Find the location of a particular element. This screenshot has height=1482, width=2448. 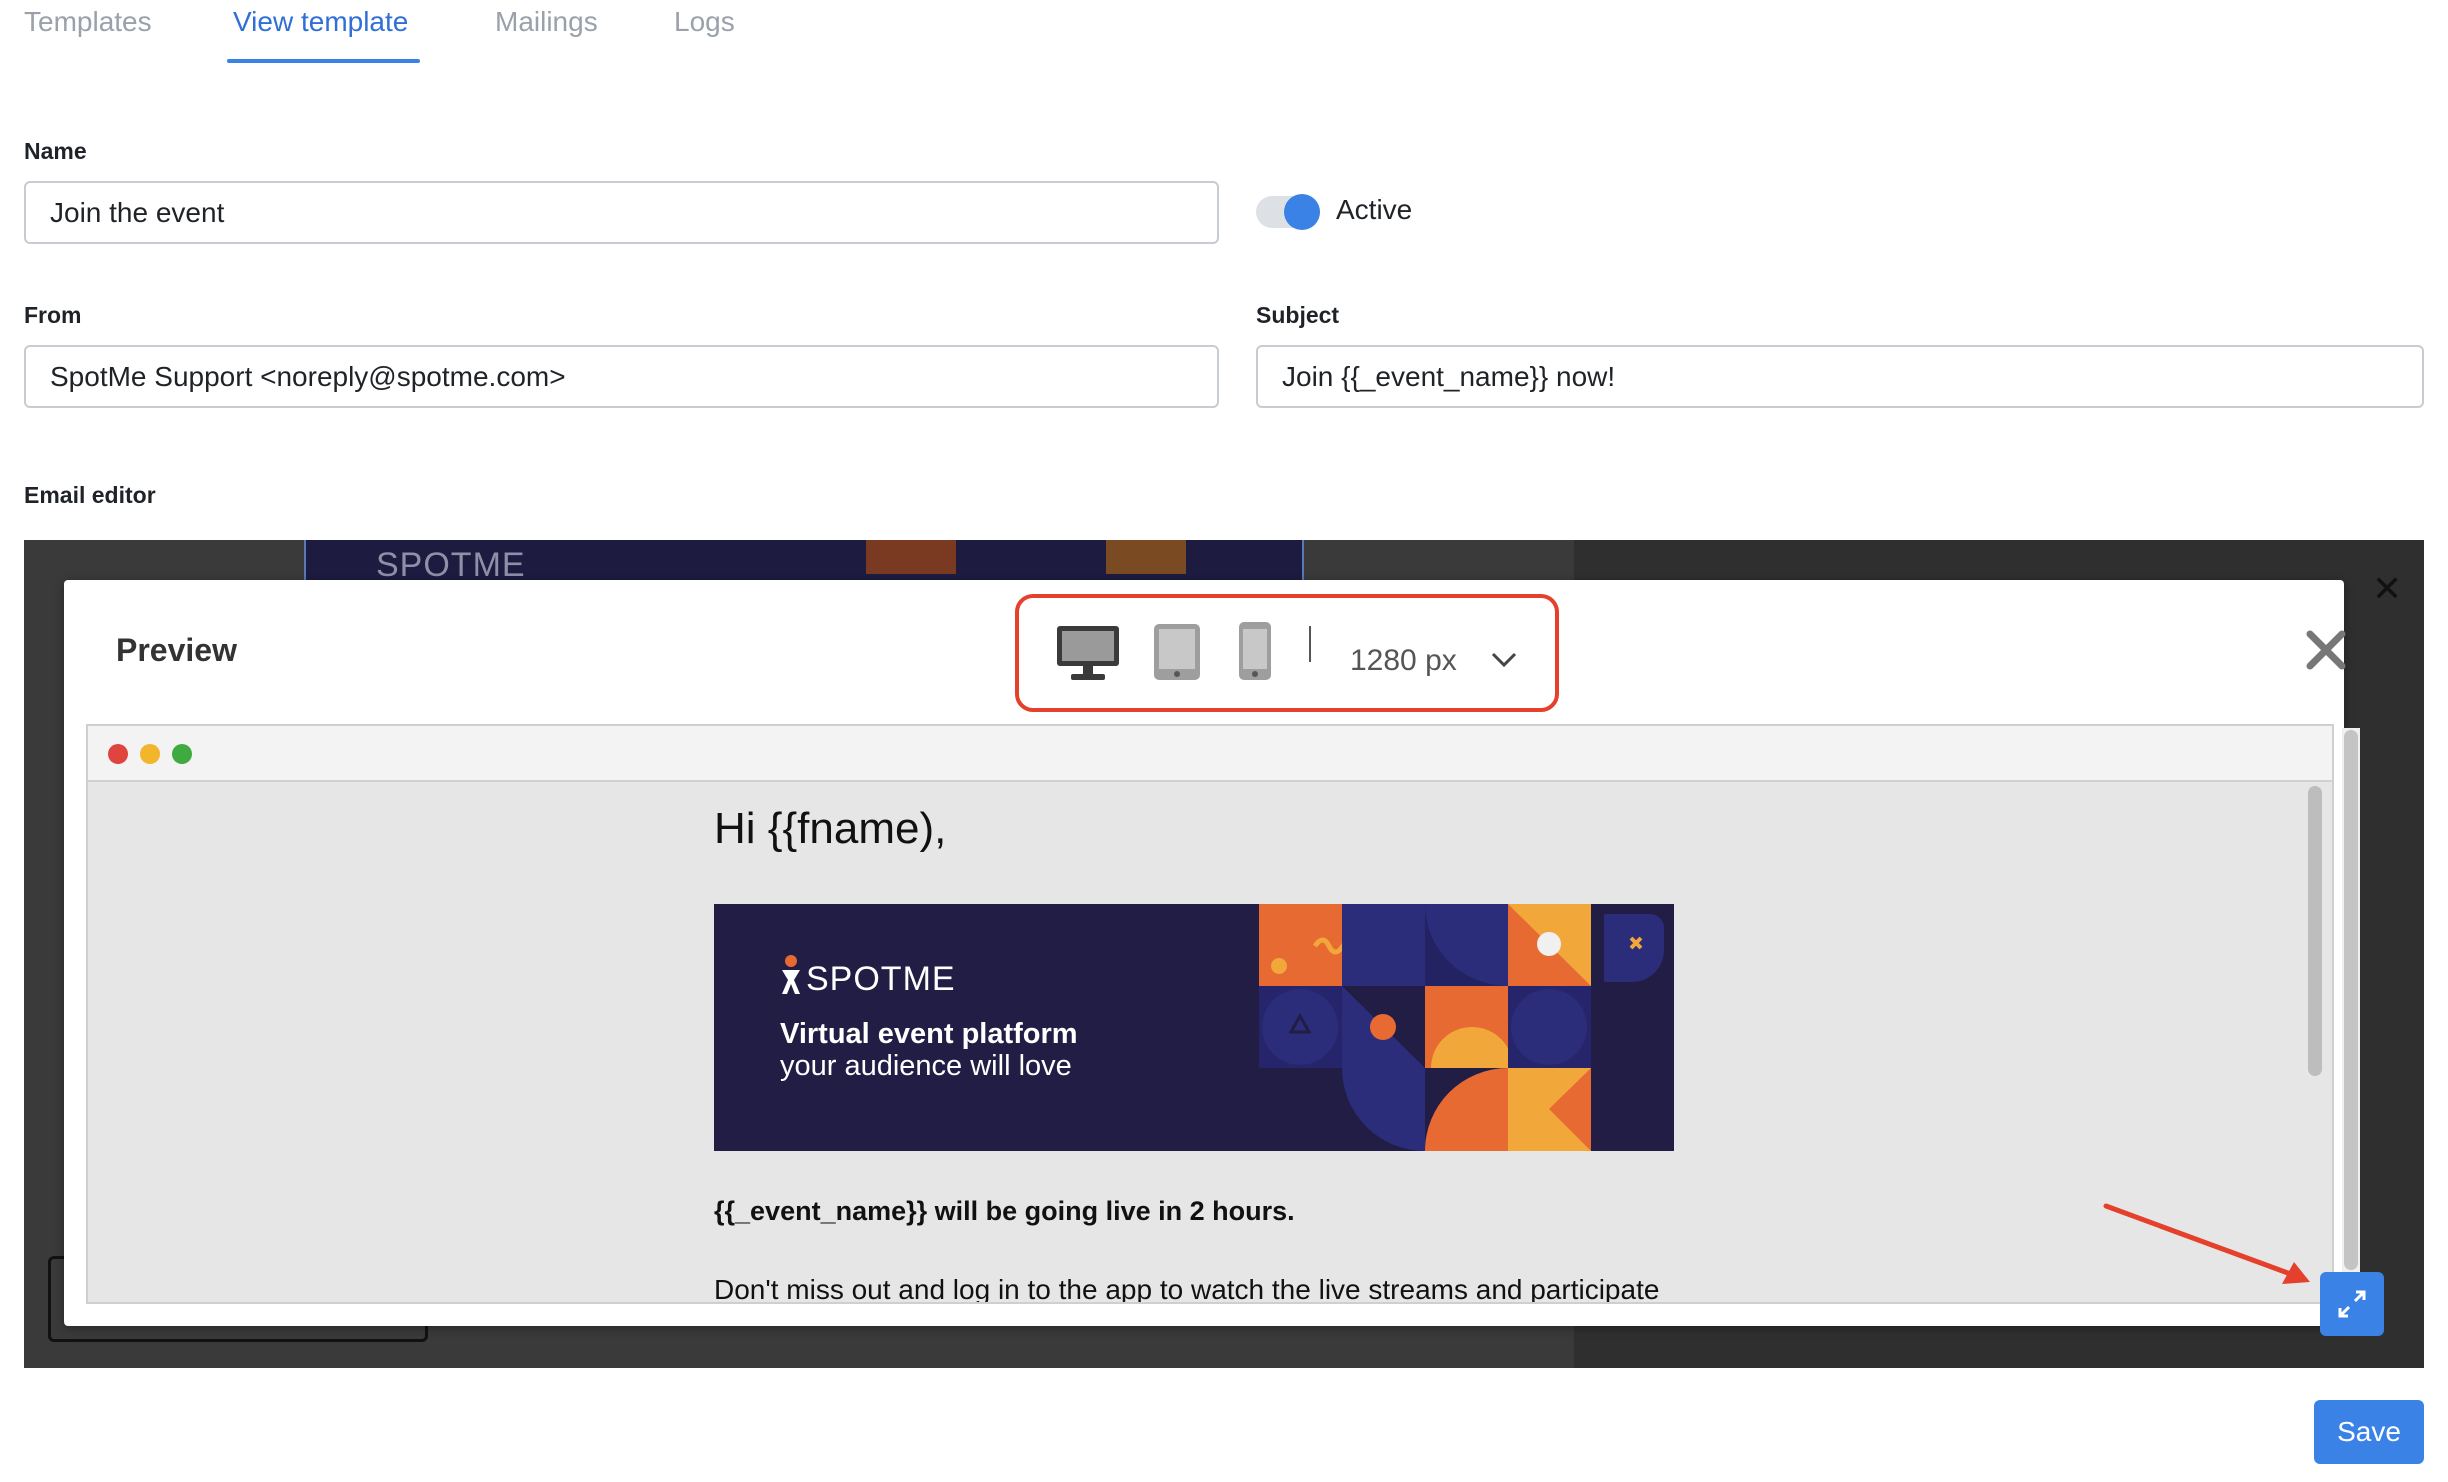

tab-logs: Logs is located at coordinates (704, 22).